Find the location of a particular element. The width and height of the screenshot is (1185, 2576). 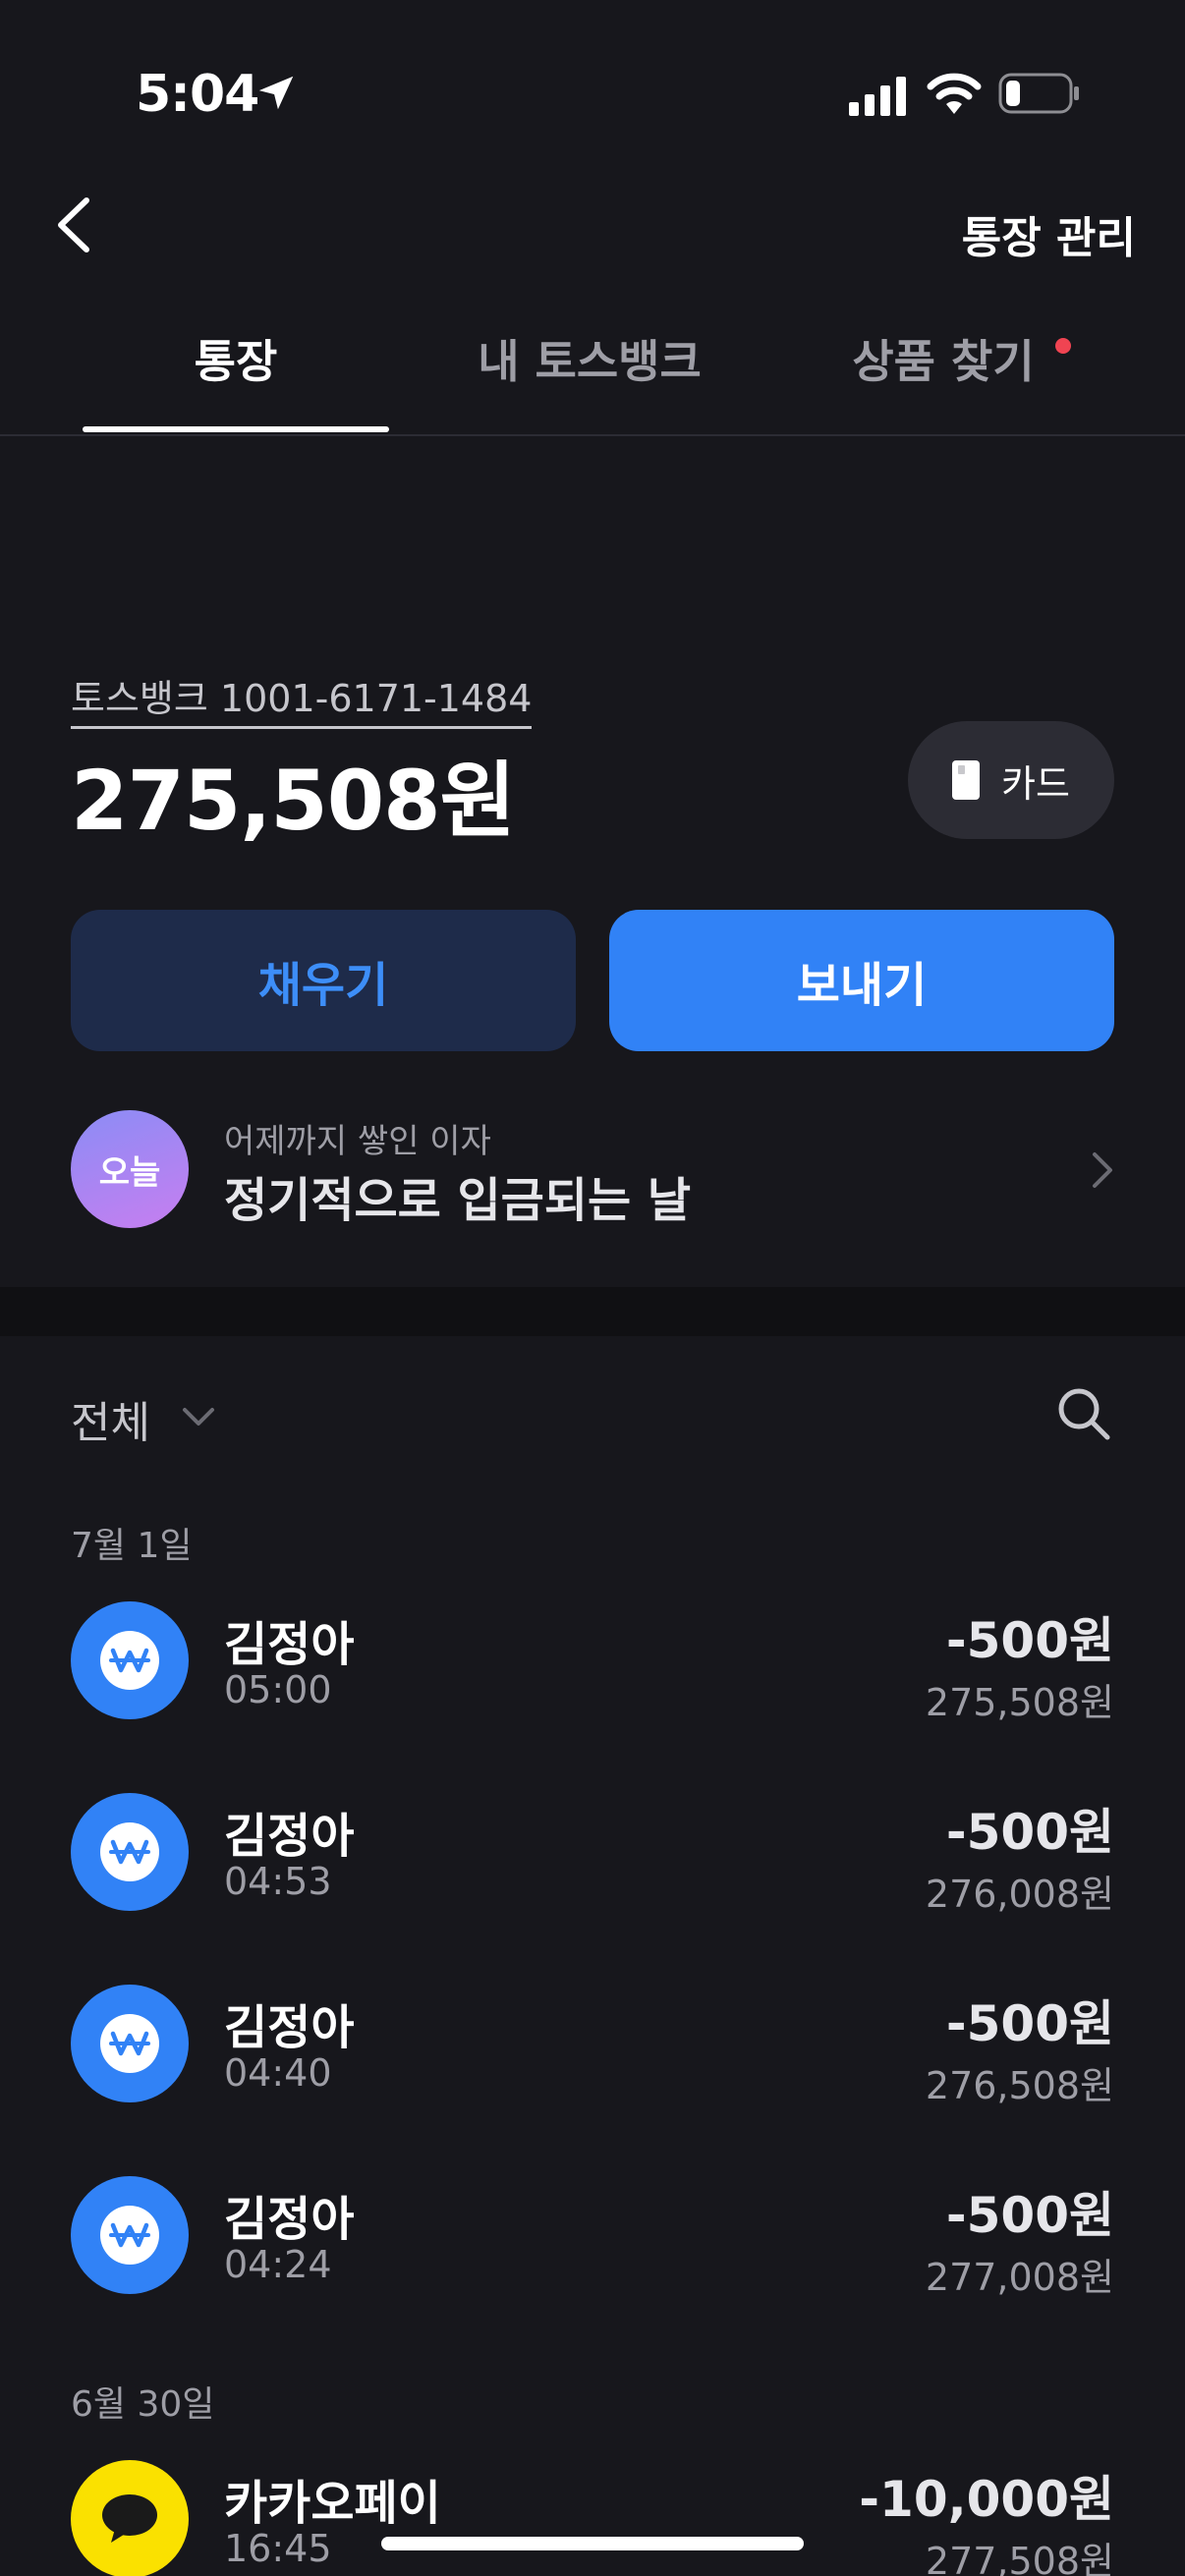

transaction-amount: -10,000원 is located at coordinates (987, 2499).